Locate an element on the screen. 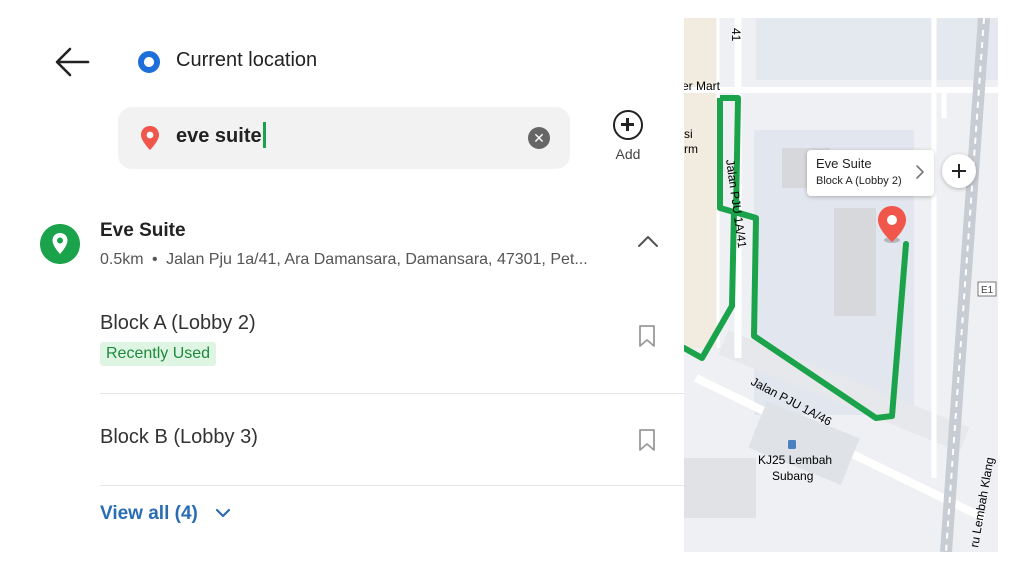 This screenshot has width=1024, height=577. callout-subtitle: Block A (Lobby 2) is located at coordinates (859, 181).